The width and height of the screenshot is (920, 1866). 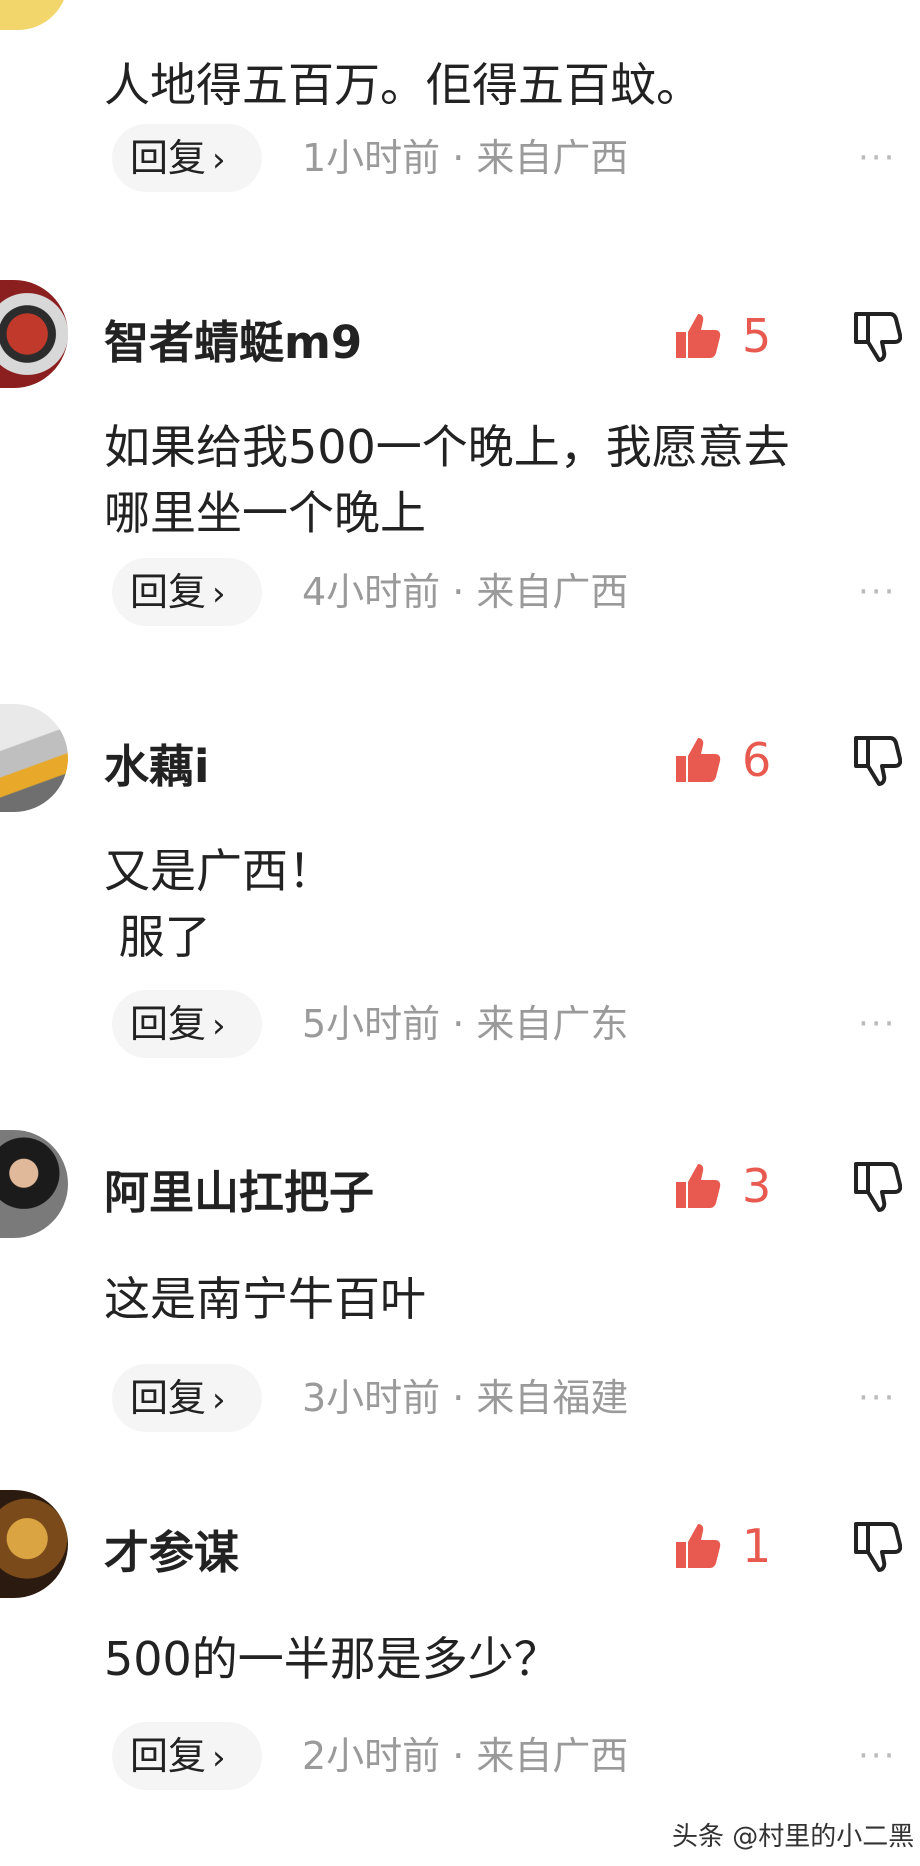 What do you see at coordinates (447, 480) in the screenshot?
I see `comment-body: 如果给我500一个晚上，我愿意去 哪里坐一个晚上` at bounding box center [447, 480].